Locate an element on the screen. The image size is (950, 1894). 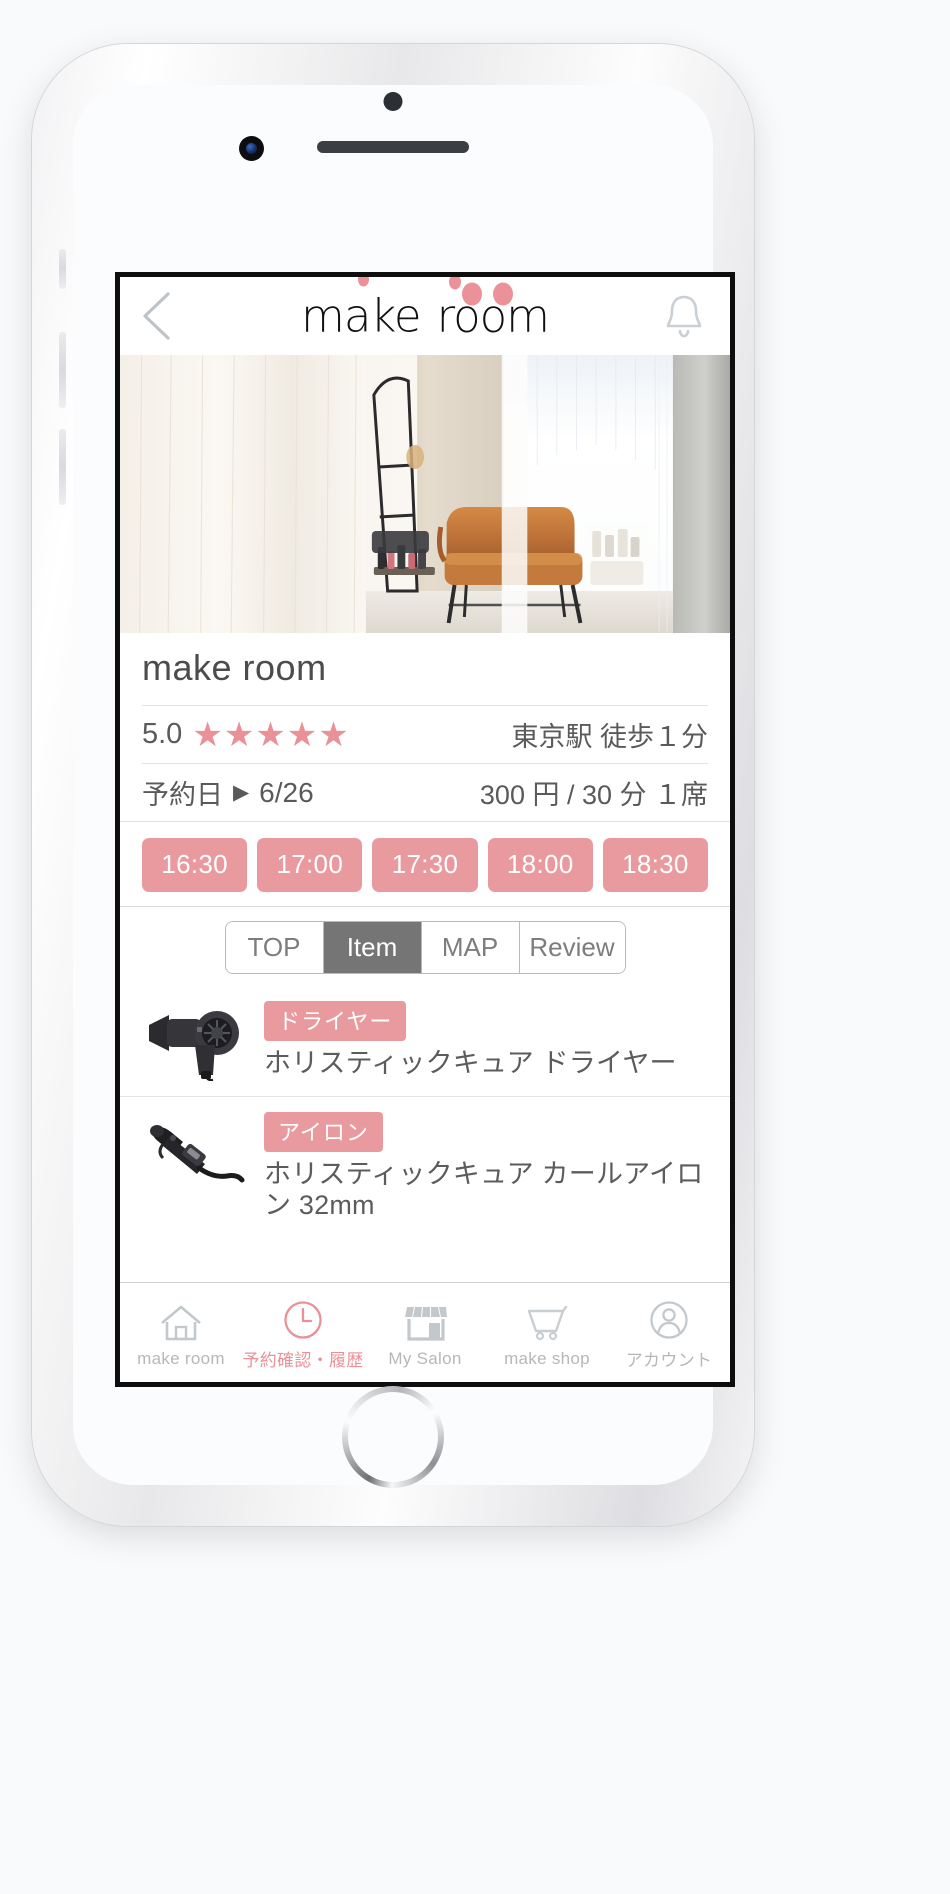
tab-bar: TOP Item MAP Review is located at coordinates (425, 947).